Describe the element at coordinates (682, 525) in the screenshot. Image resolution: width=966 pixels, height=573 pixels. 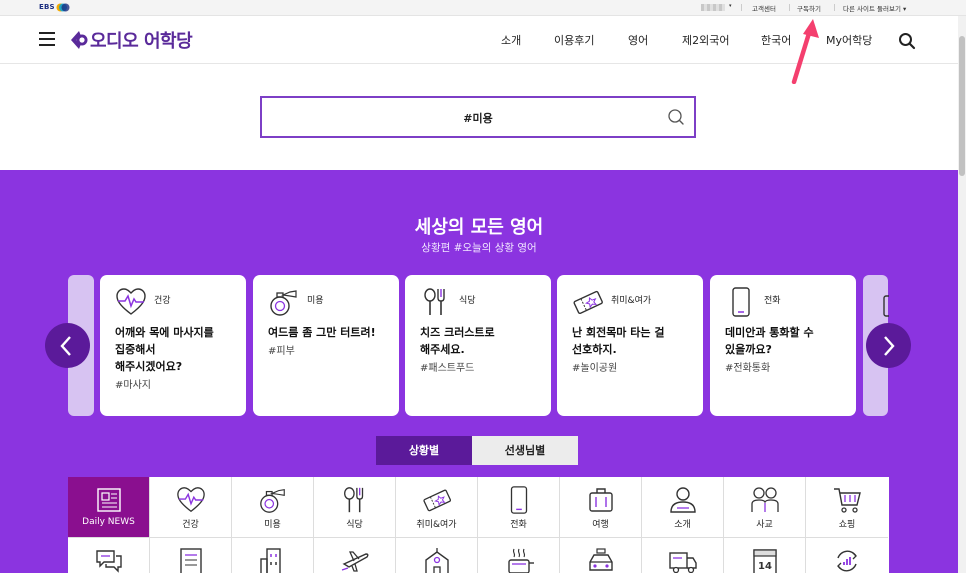
I see `category-label: 소개` at that location.